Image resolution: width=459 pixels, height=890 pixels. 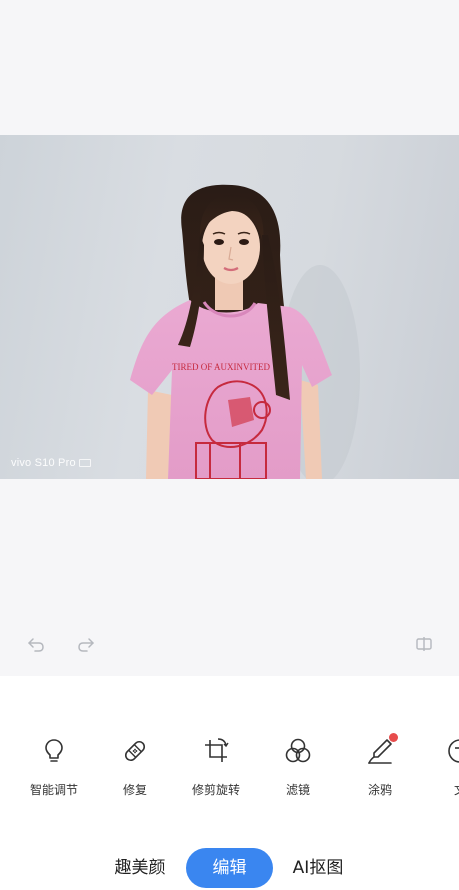 I want to click on tool-label: 修复, so click(x=134, y=790).